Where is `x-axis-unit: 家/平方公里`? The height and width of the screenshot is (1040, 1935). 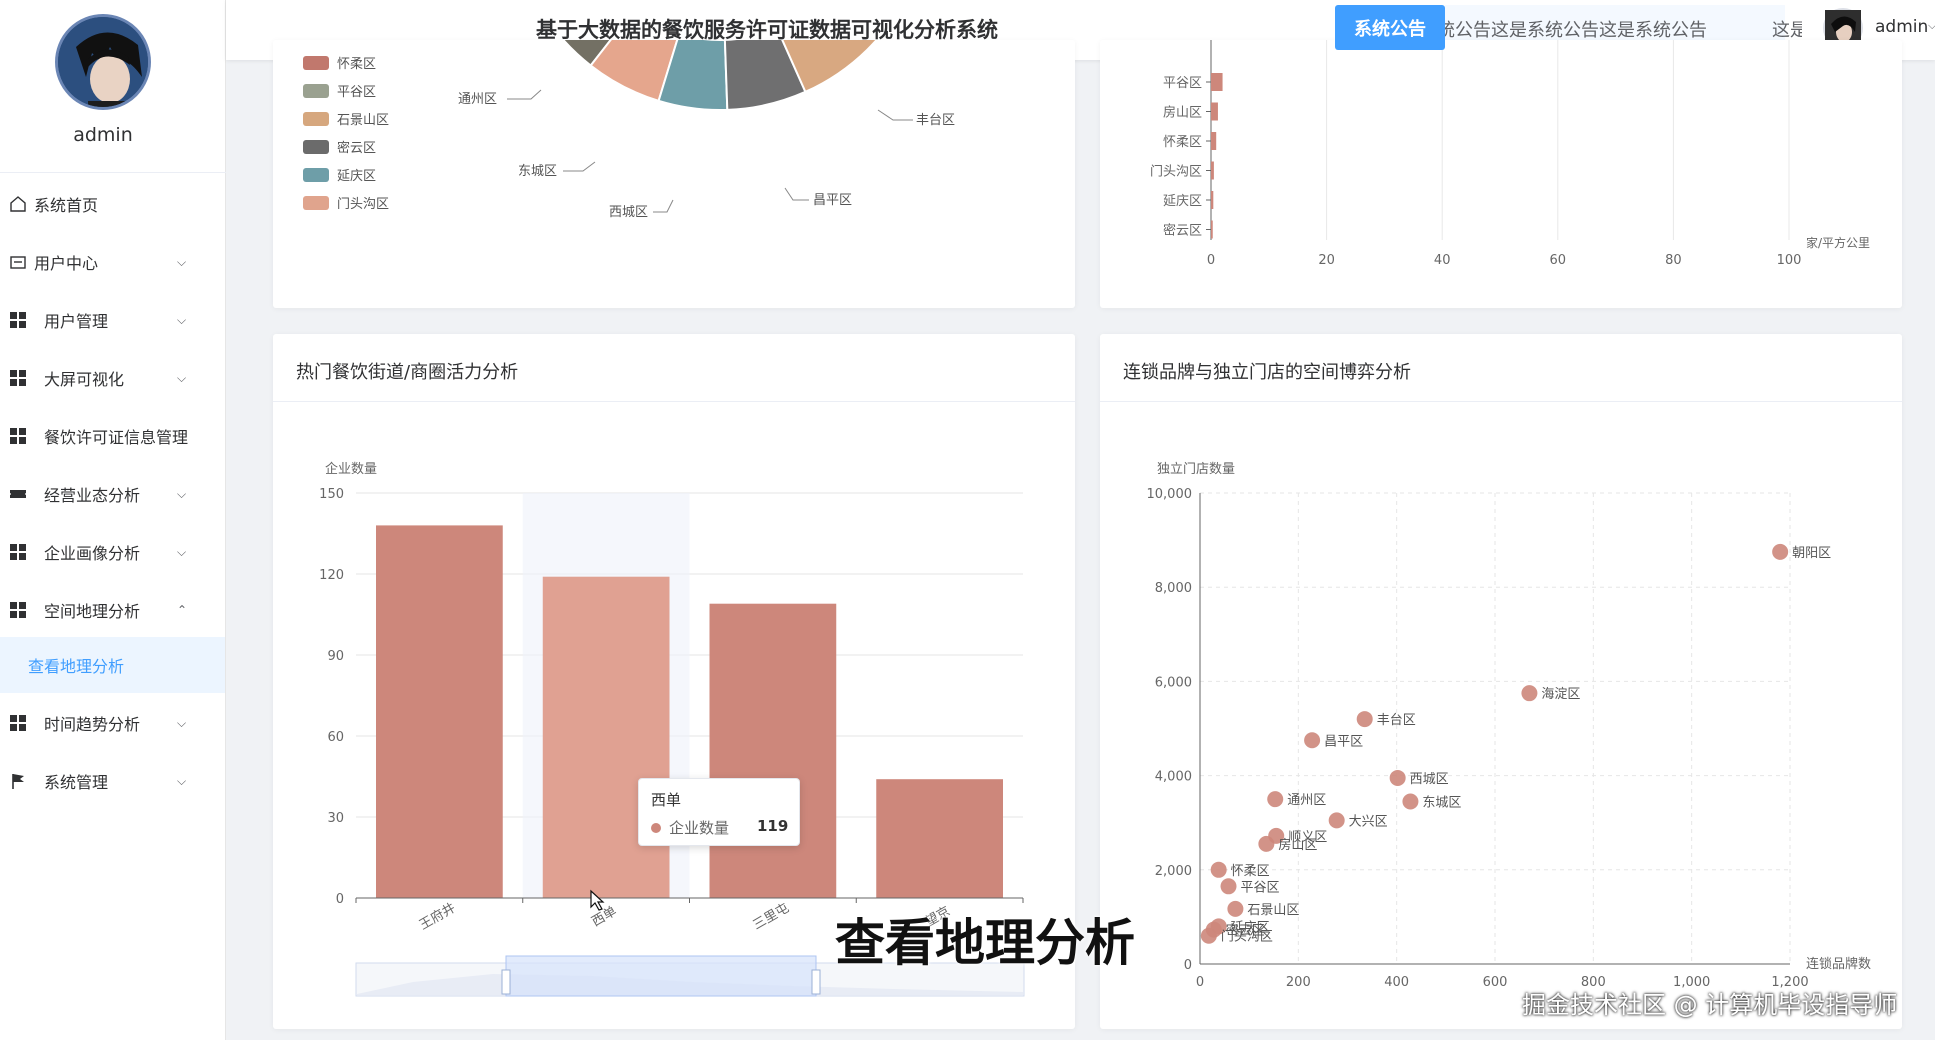 x-axis-unit: 家/平方公里 is located at coordinates (1838, 242).